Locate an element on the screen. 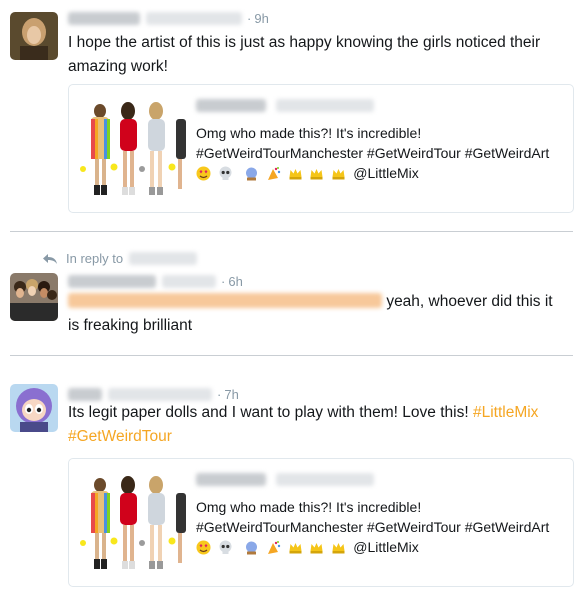 The height and width of the screenshot is (607, 587). tweet-text-line-1: yeah, whoever did this it is located at coordinates (469, 301).